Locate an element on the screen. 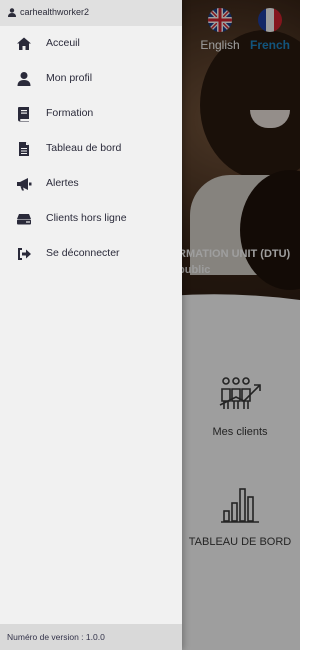 This screenshot has width=320, height=650. menu-item-home: Acceuil is located at coordinates (91, 43).